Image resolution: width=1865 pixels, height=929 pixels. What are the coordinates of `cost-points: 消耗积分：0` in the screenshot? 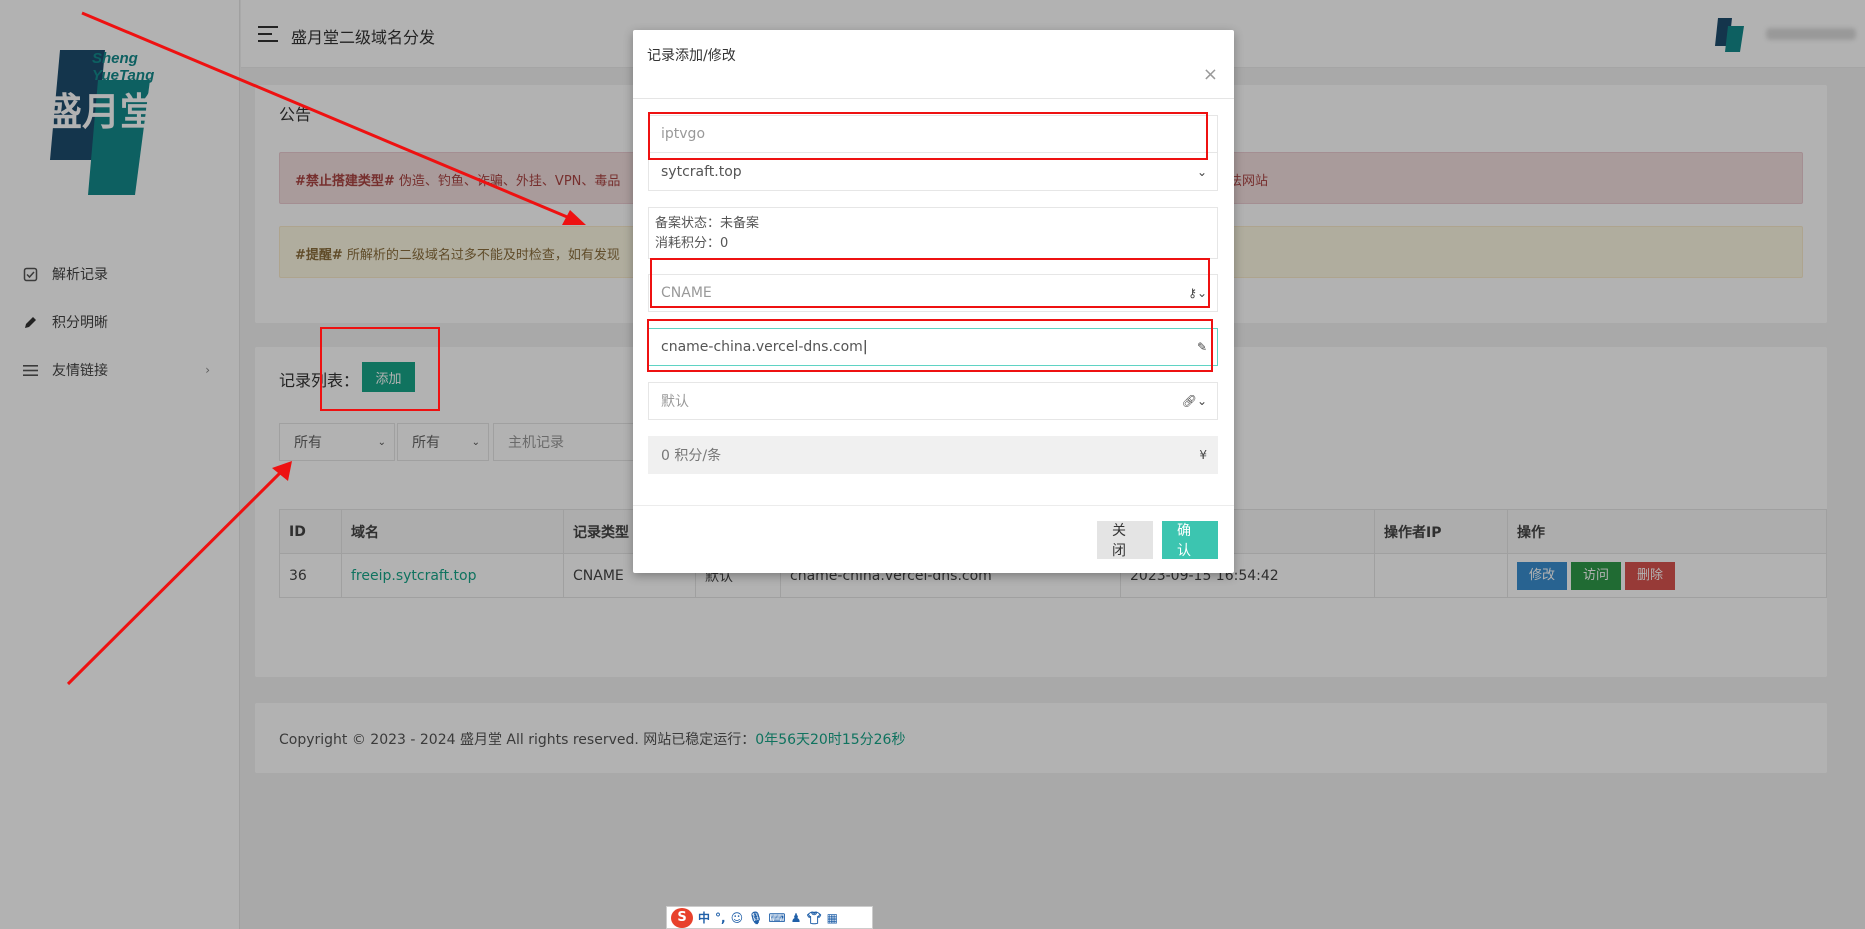 It's located at (692, 243).